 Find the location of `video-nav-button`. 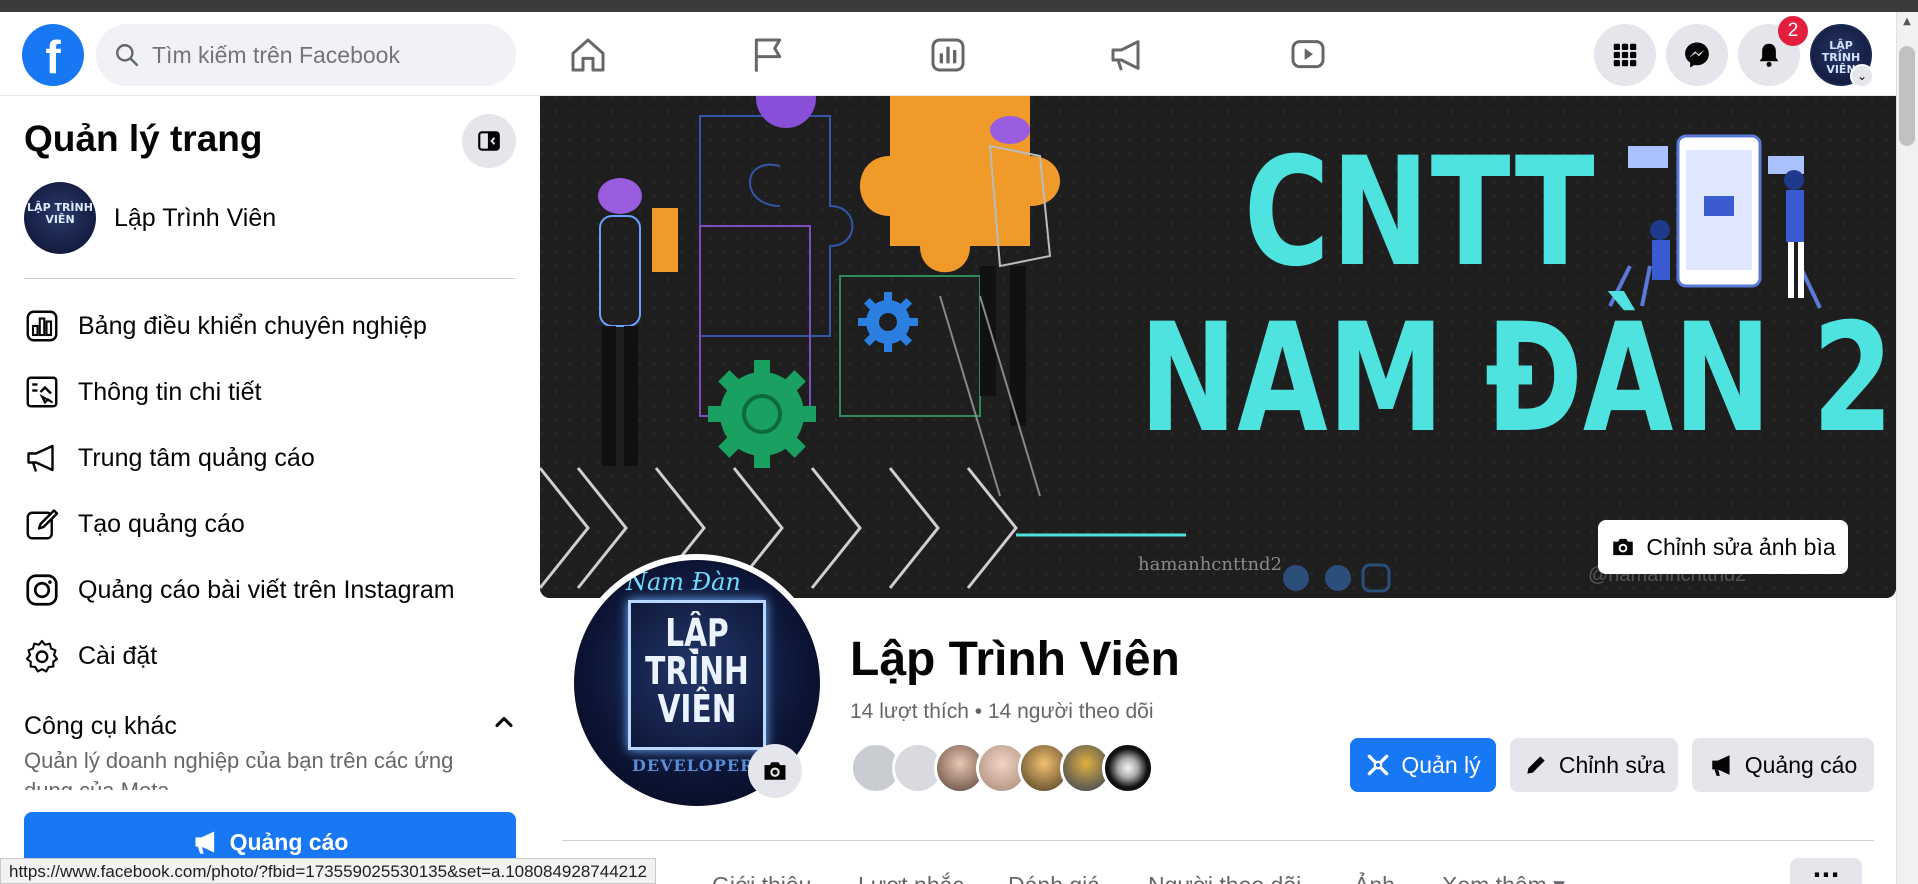

video-nav-button is located at coordinates (1308, 55).